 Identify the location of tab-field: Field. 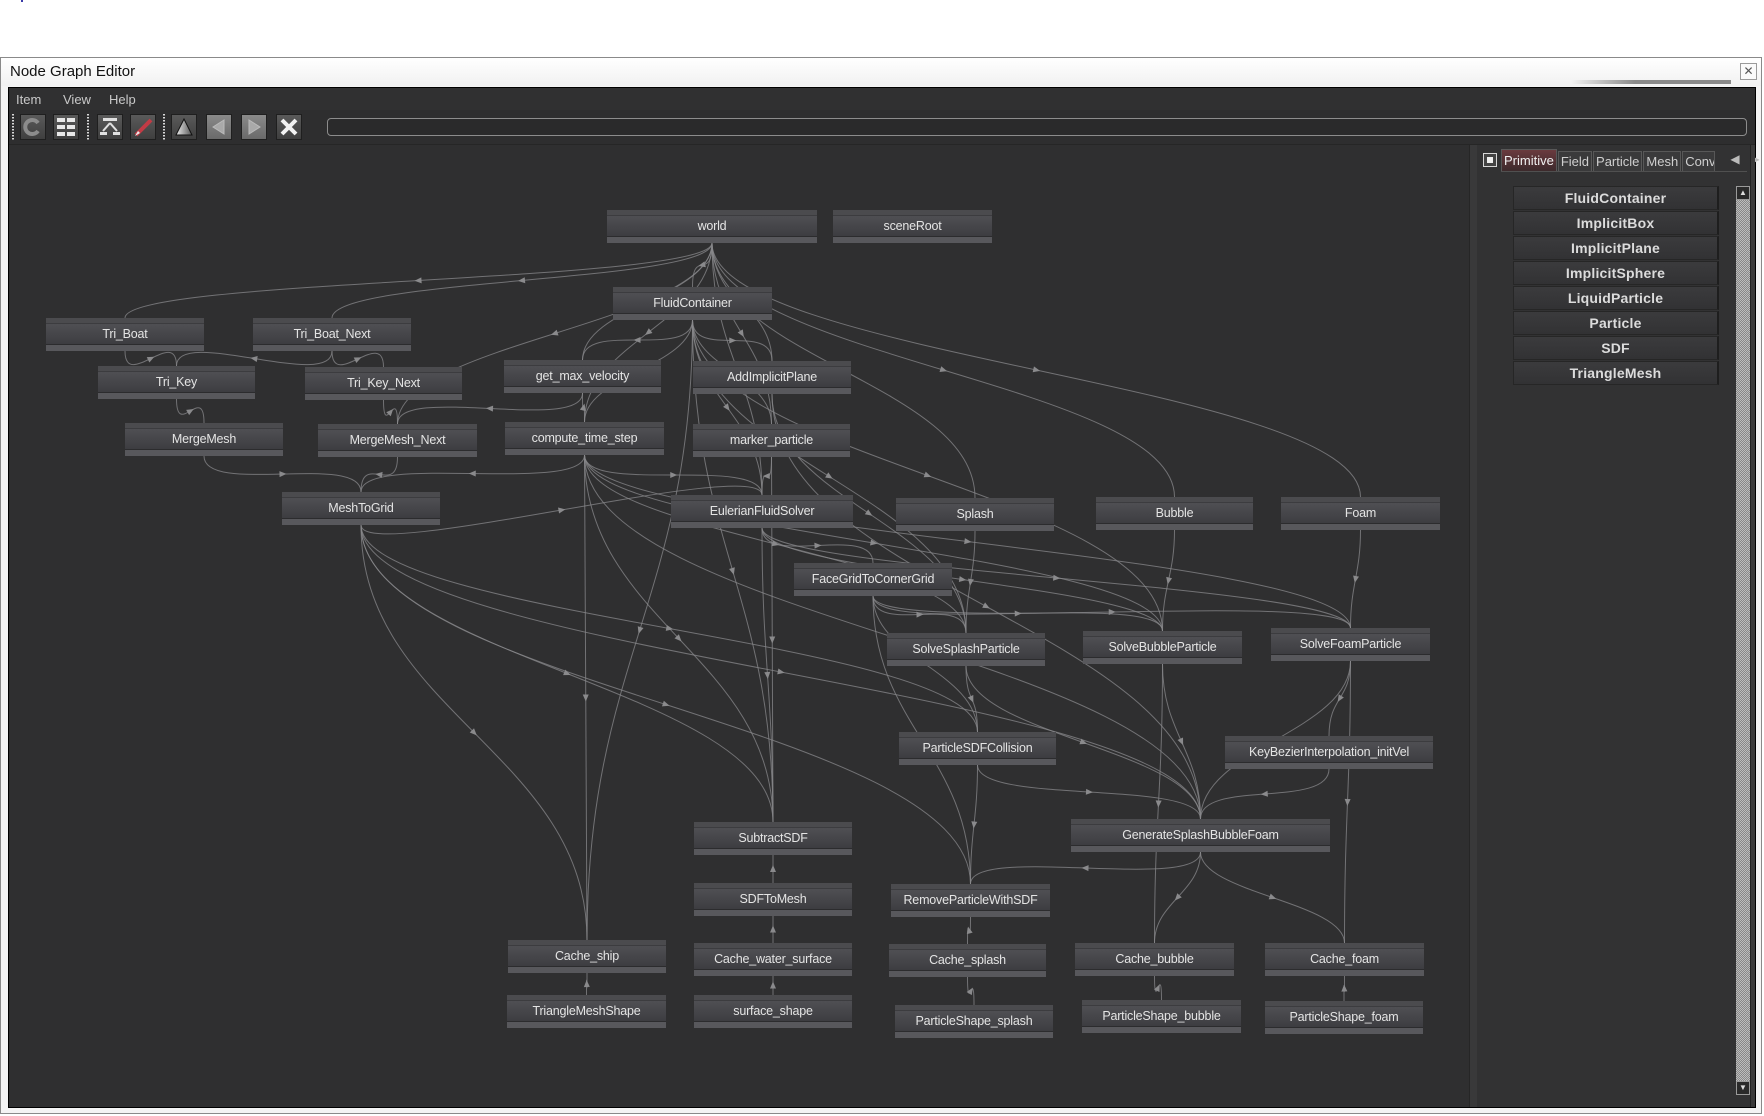
(1575, 161).